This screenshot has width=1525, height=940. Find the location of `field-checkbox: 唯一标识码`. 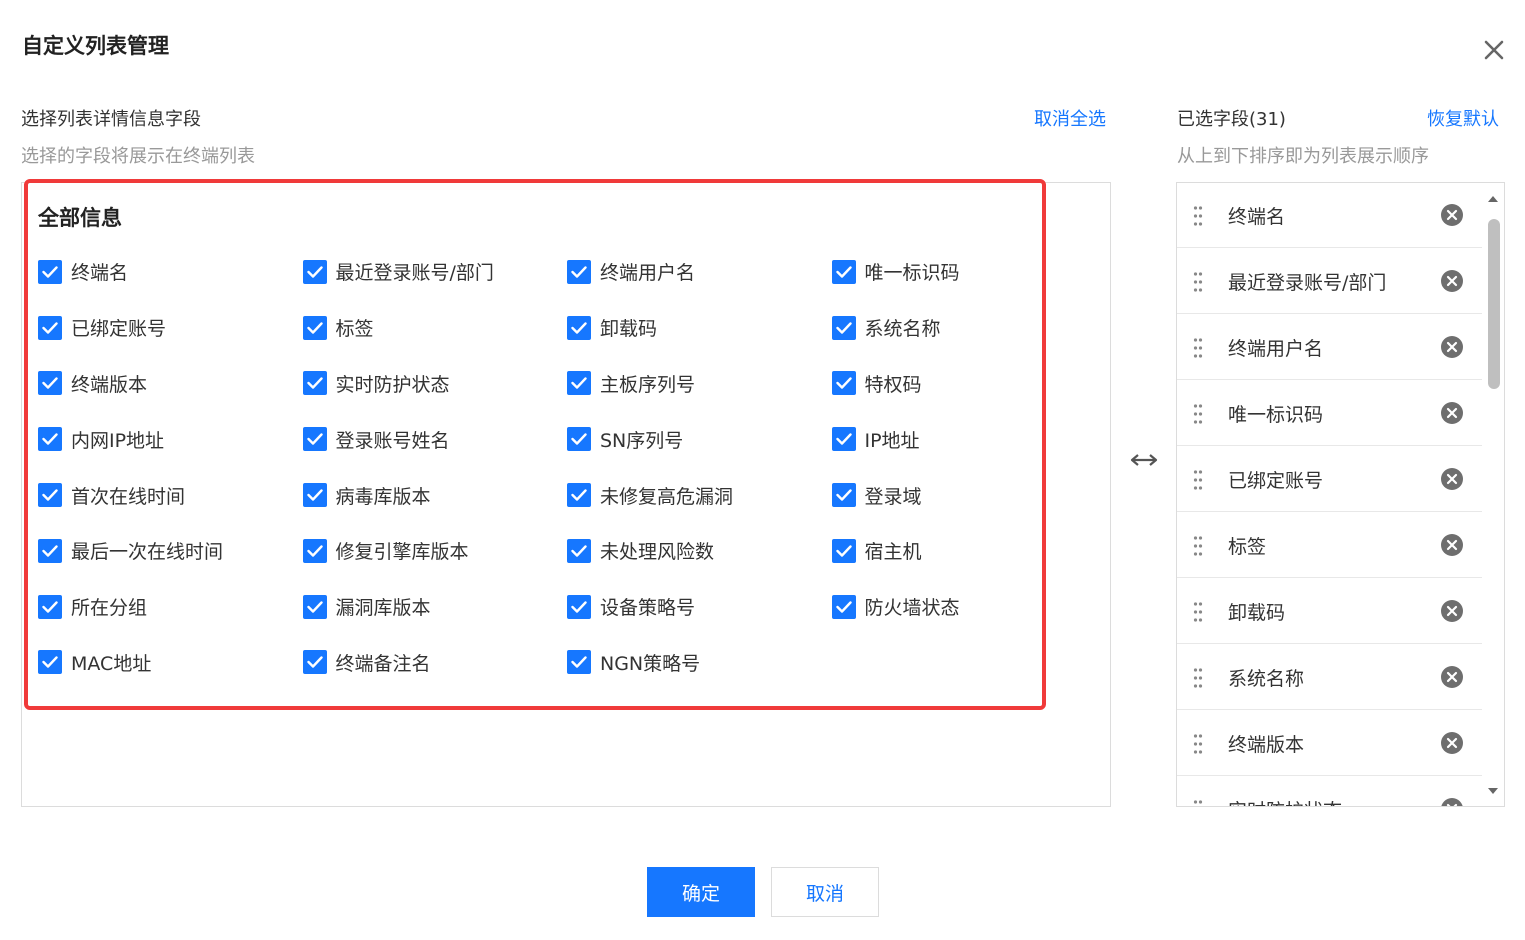

field-checkbox: 唯一标识码 is located at coordinates (964, 272).